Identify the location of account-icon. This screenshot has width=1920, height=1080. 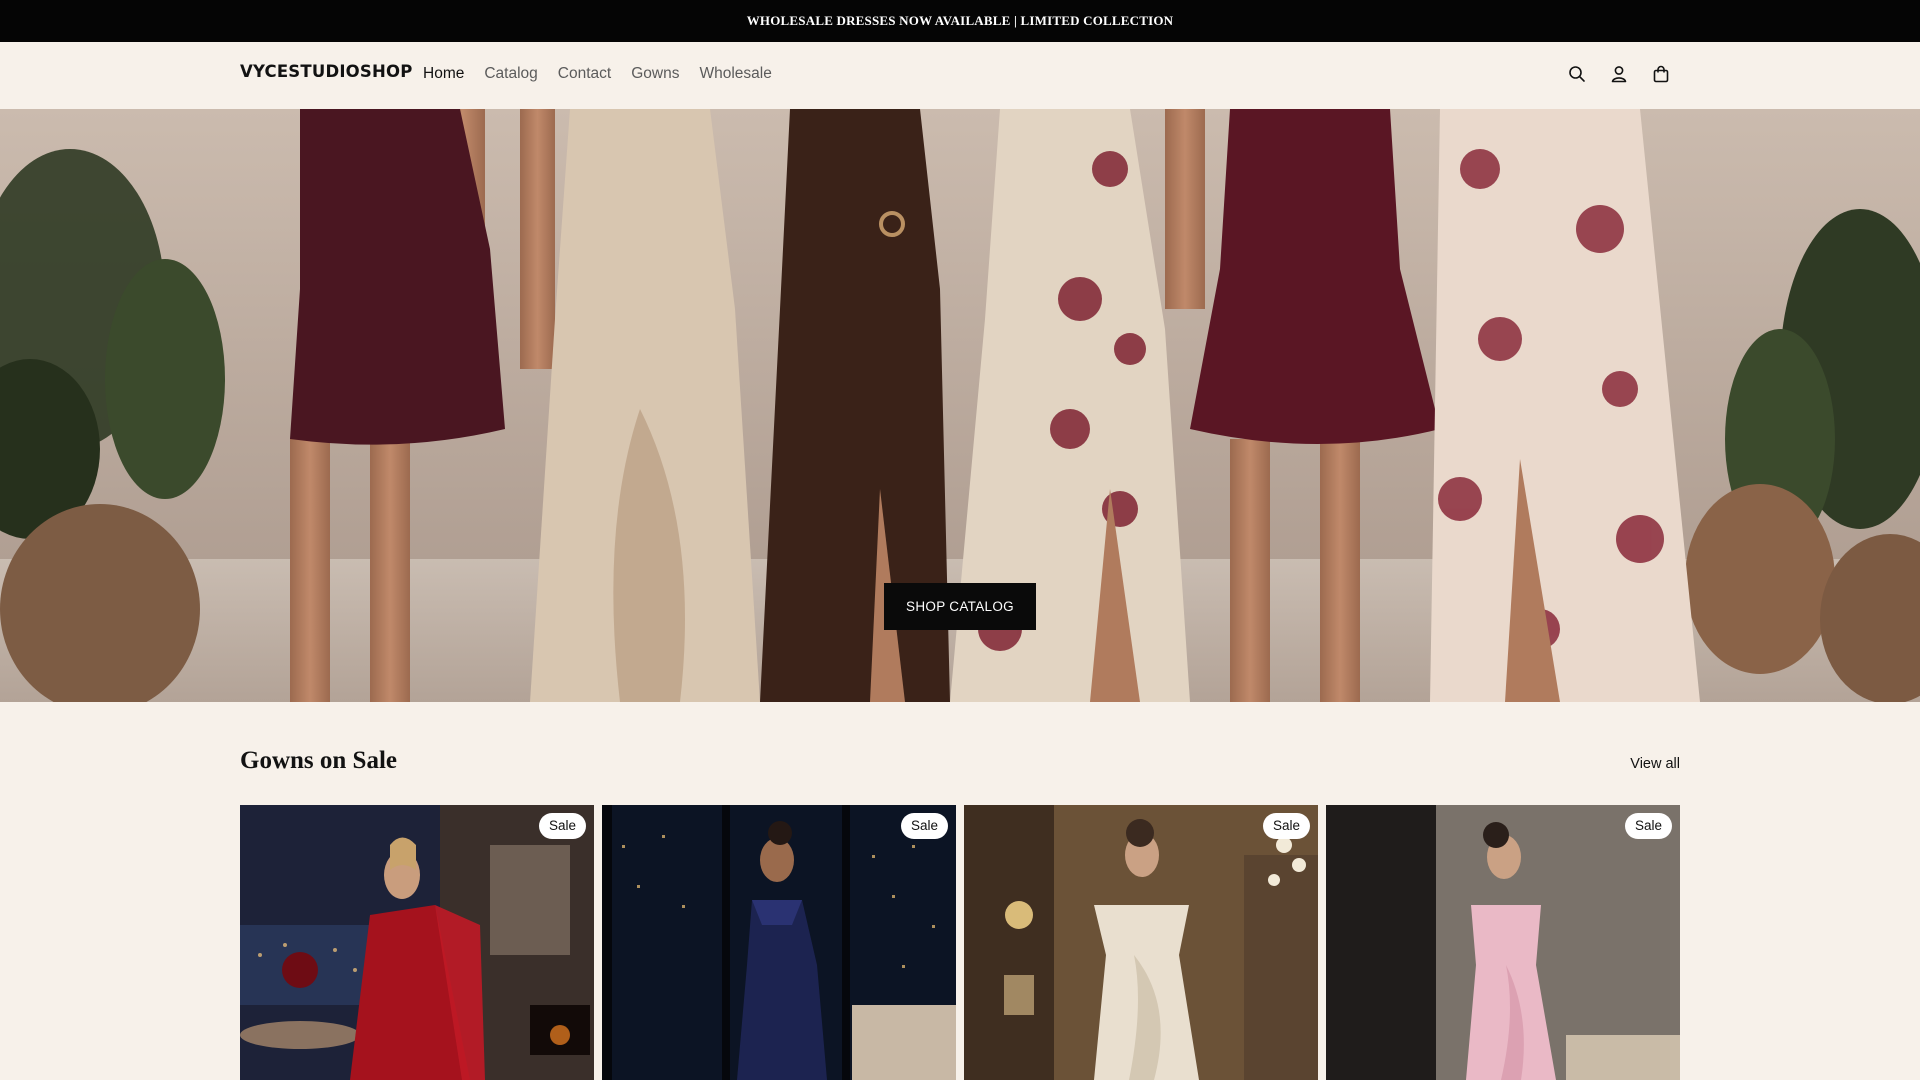
(1619, 74).